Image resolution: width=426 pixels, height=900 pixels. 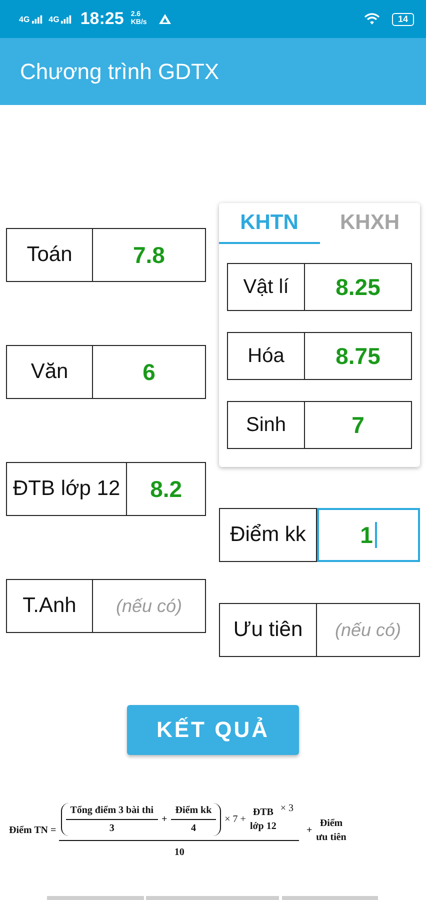 I want to click on formula-text: Điểm kk, so click(x=193, y=812).